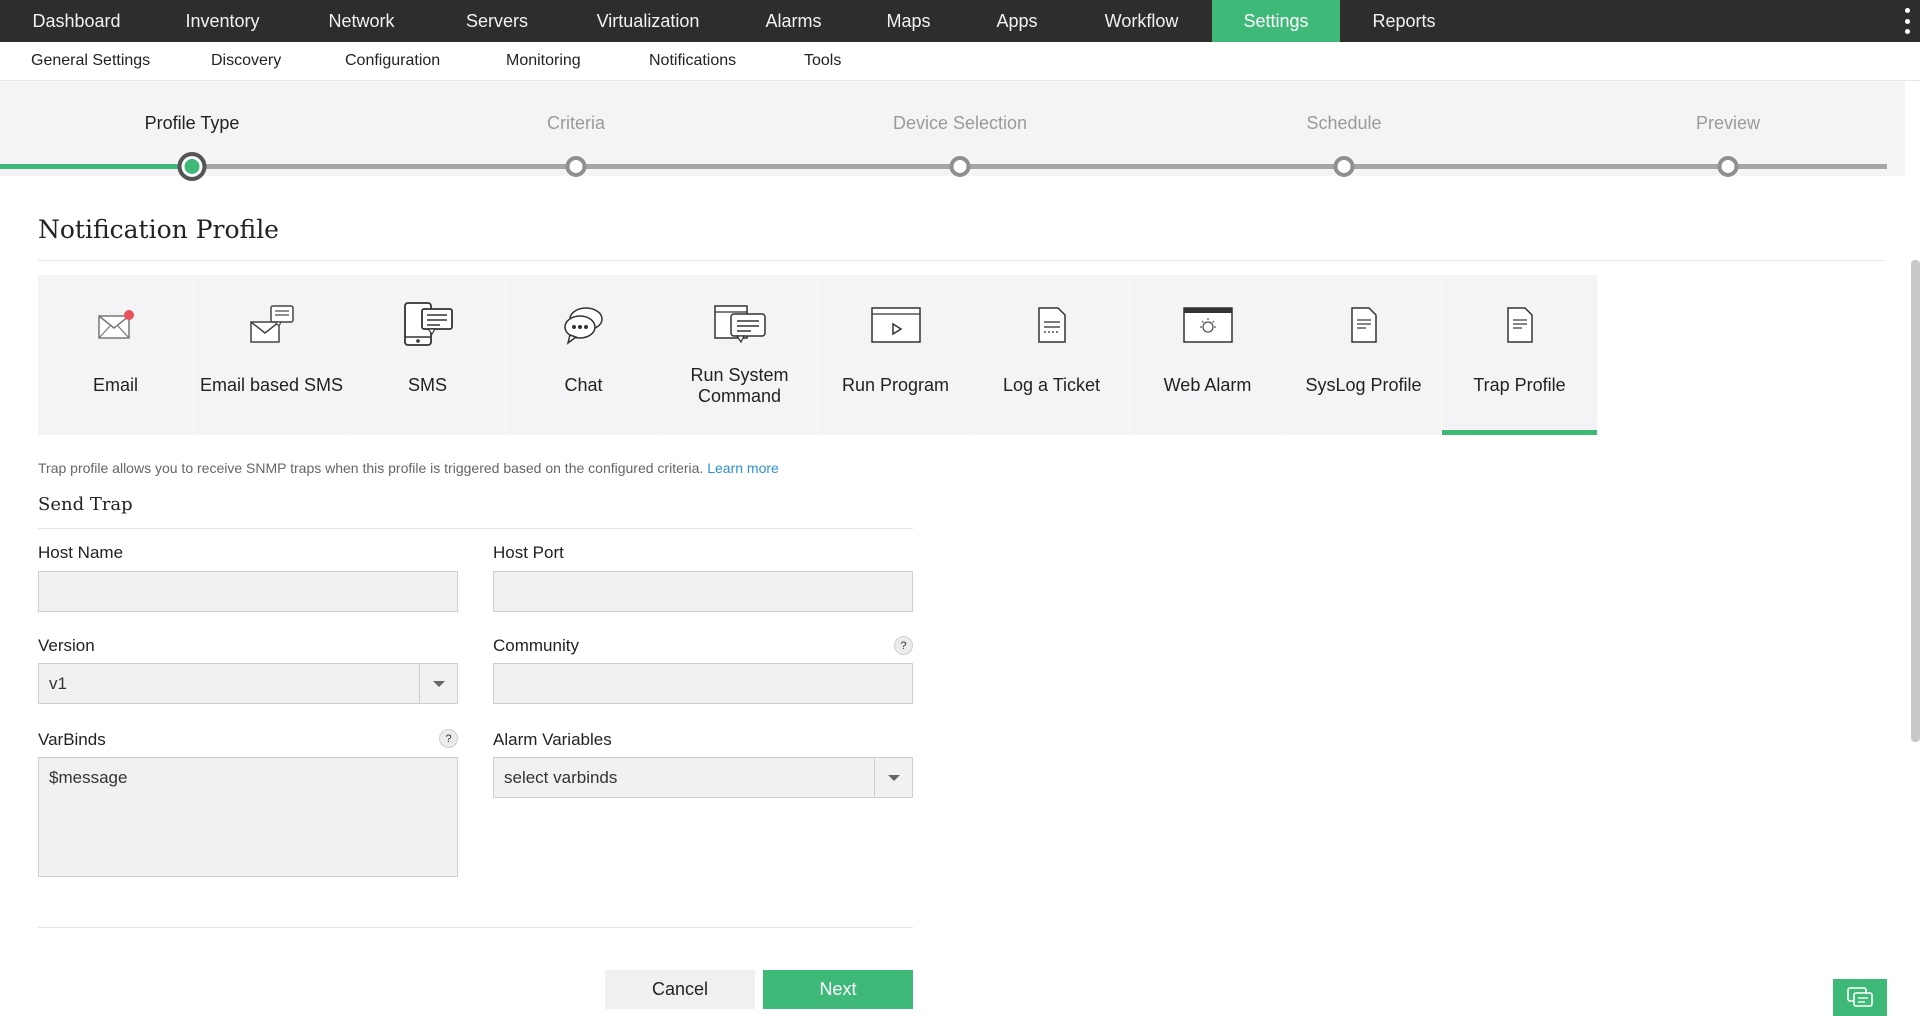  I want to click on version-label: Version, so click(66, 645).